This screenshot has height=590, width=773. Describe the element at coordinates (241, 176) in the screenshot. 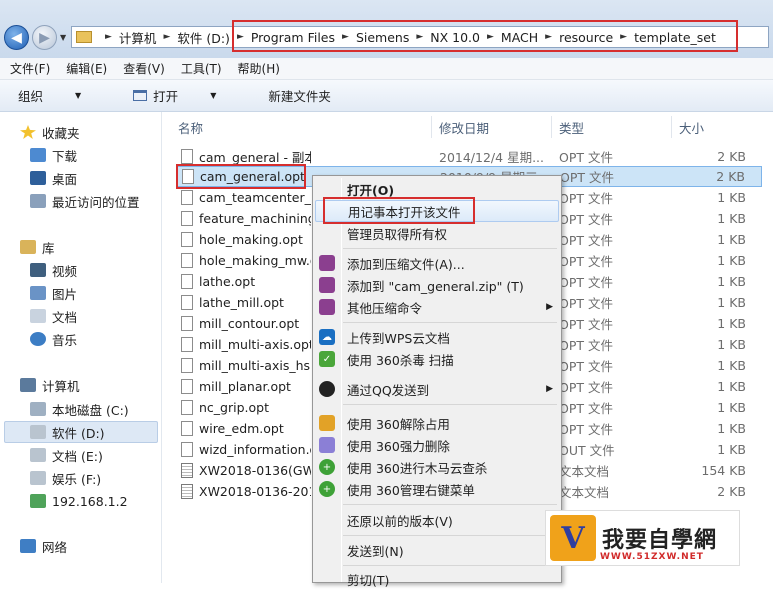

I see `file-highlight-box` at that location.